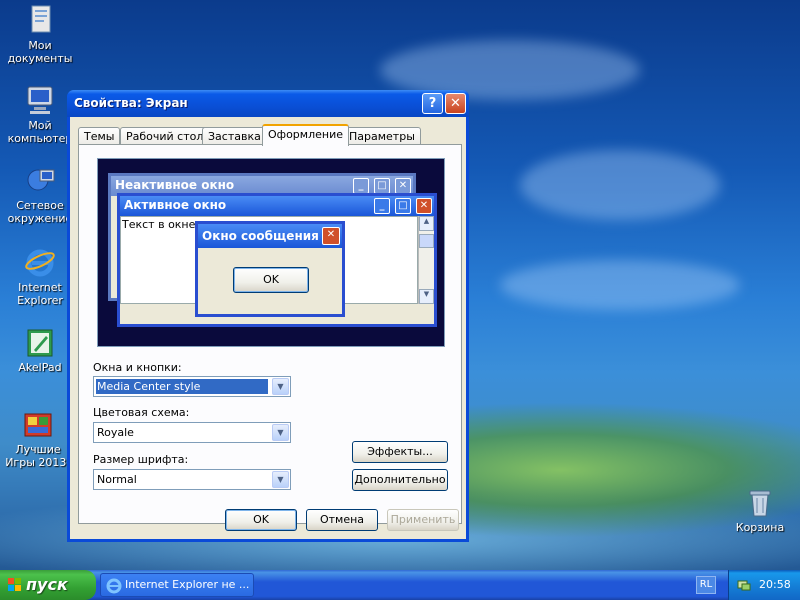 Image resolution: width=800 pixels, height=600 pixels. I want to click on font-size-select: Normal ▼, so click(192, 479).